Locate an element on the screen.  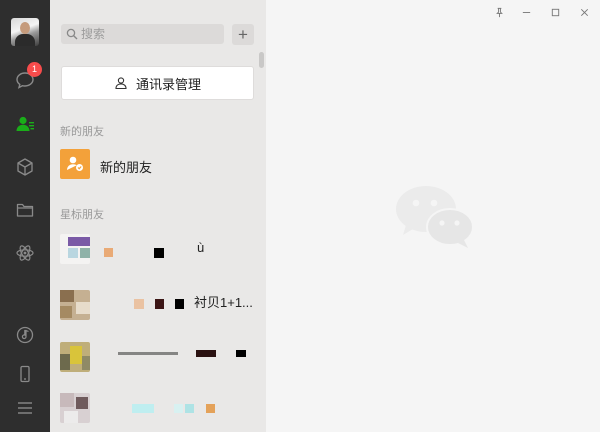
menu-icon is located at coordinates (25, 408).